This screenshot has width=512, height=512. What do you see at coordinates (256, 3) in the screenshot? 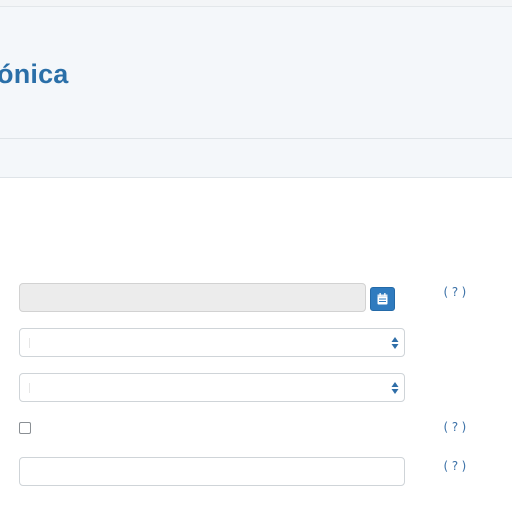
I see `top-bar` at bounding box center [256, 3].